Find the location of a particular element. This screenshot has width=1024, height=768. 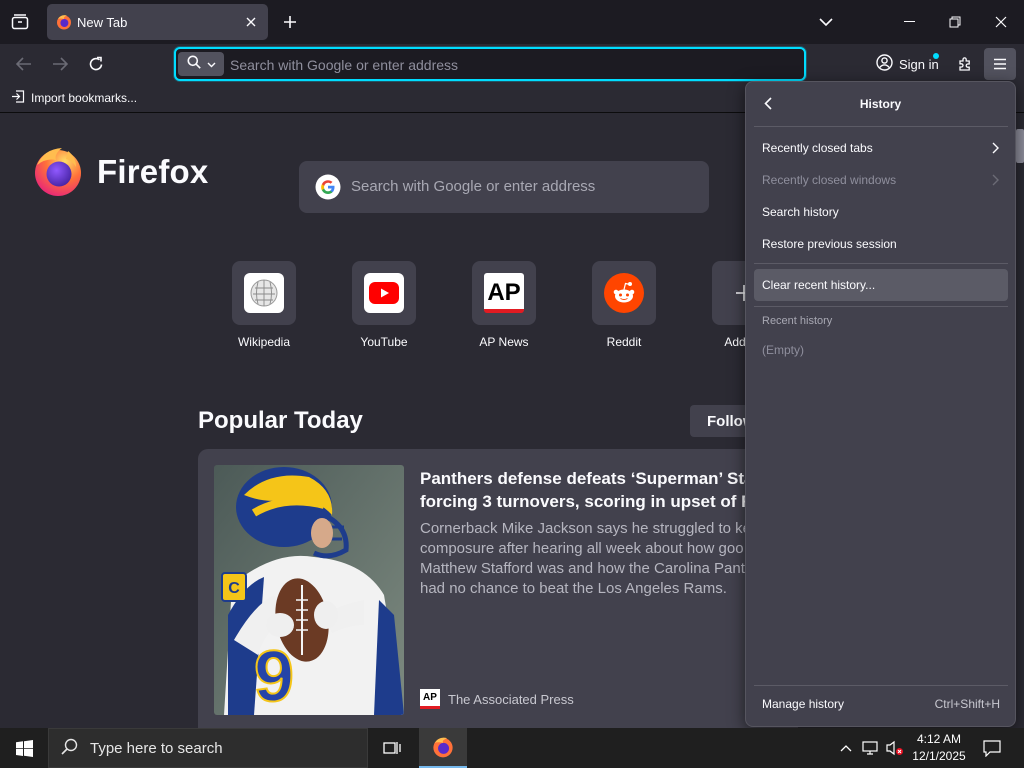

svg-text: AP is located at coordinates (503, 291).